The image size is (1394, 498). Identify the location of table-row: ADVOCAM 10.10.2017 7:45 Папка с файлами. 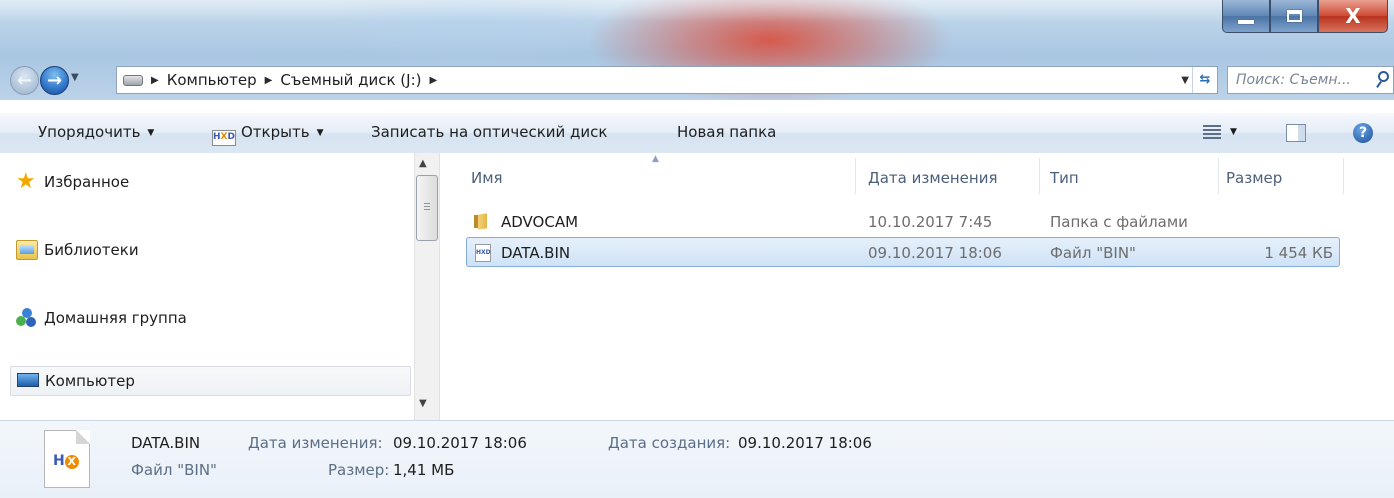
(903, 222).